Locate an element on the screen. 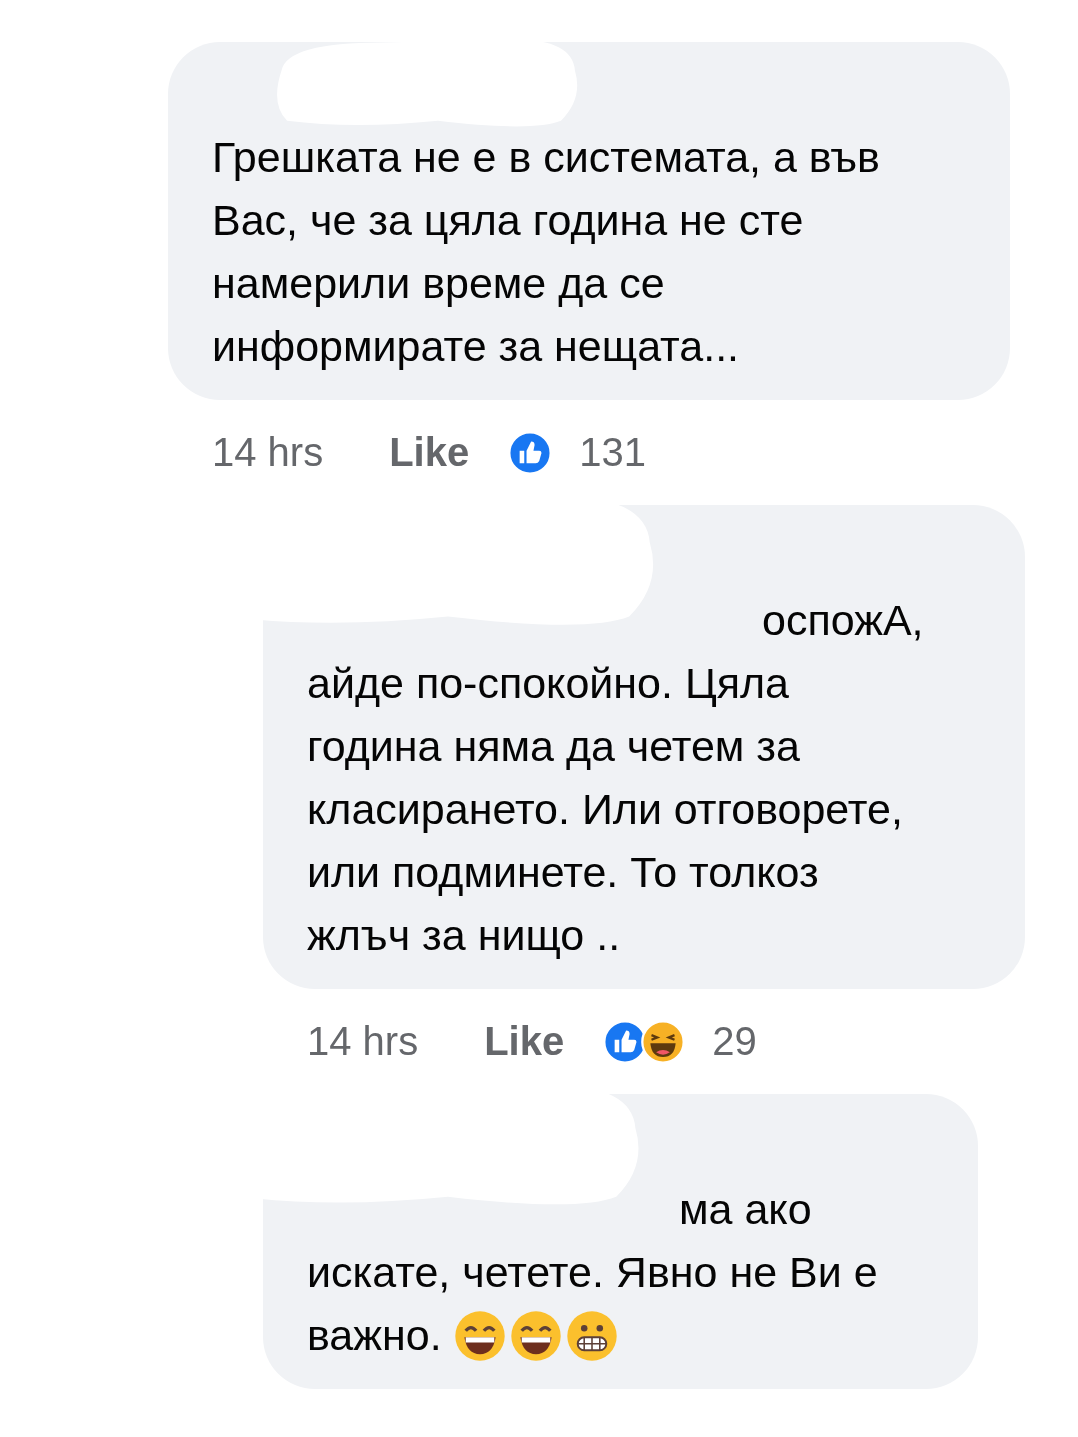 The height and width of the screenshot is (1437, 1078). comment-text: важно. is located at coordinates (374, 1335).